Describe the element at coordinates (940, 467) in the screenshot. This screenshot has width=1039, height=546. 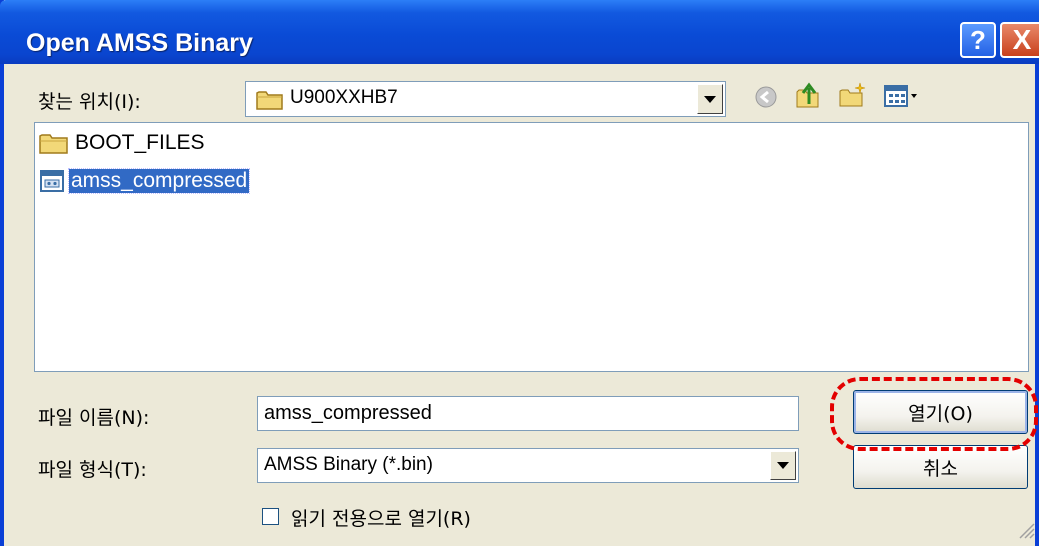
I see `cancel-button: 취소` at that location.